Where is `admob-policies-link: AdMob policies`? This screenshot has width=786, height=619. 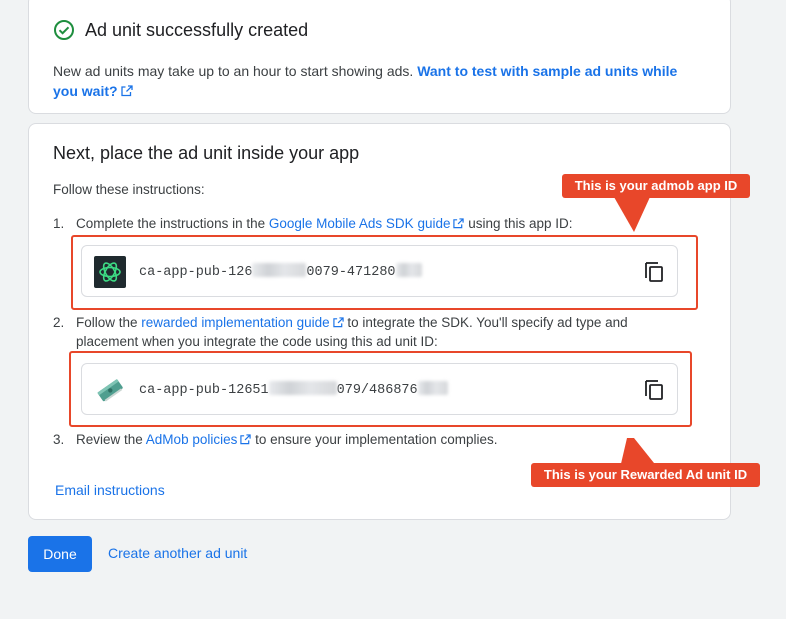 admob-policies-link: AdMob policies is located at coordinates (199, 439).